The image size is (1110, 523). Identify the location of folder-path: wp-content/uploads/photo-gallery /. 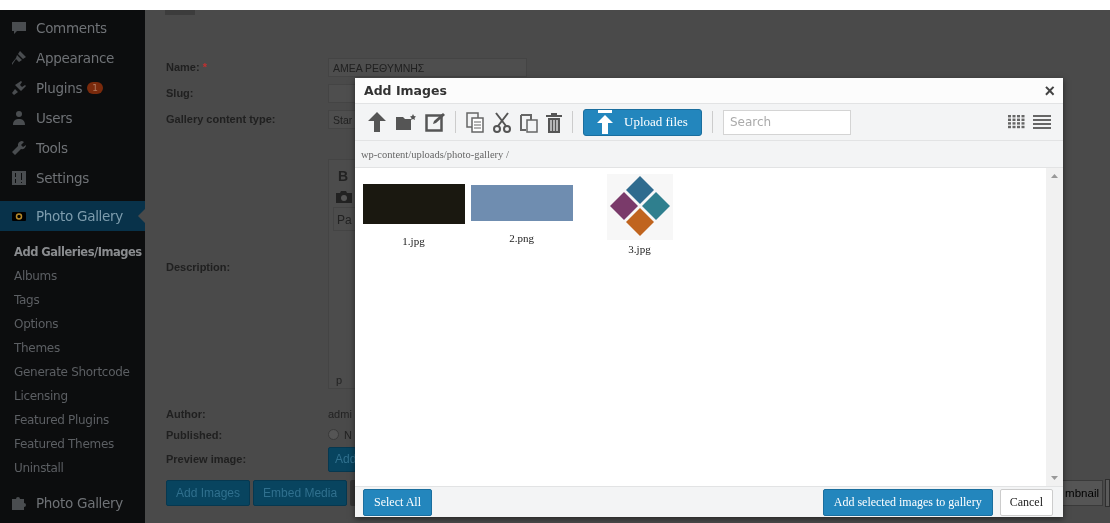
(435, 154).